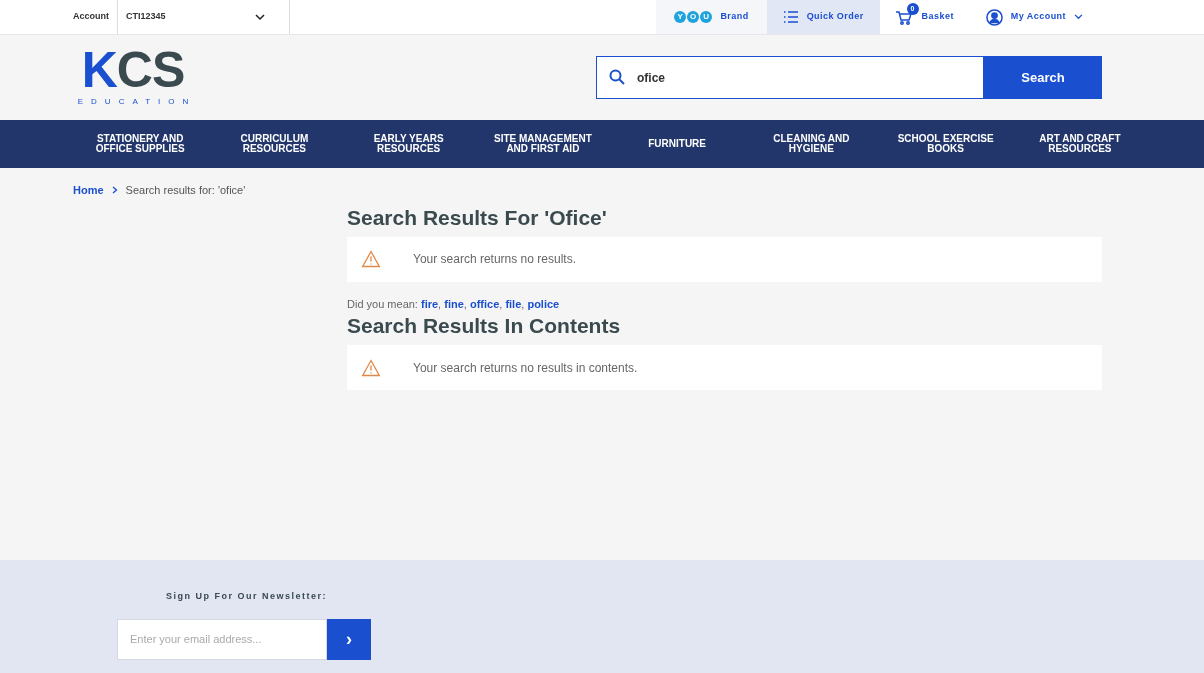  I want to click on breadcrumb-current: Search results for: 'ofice', so click(185, 190).